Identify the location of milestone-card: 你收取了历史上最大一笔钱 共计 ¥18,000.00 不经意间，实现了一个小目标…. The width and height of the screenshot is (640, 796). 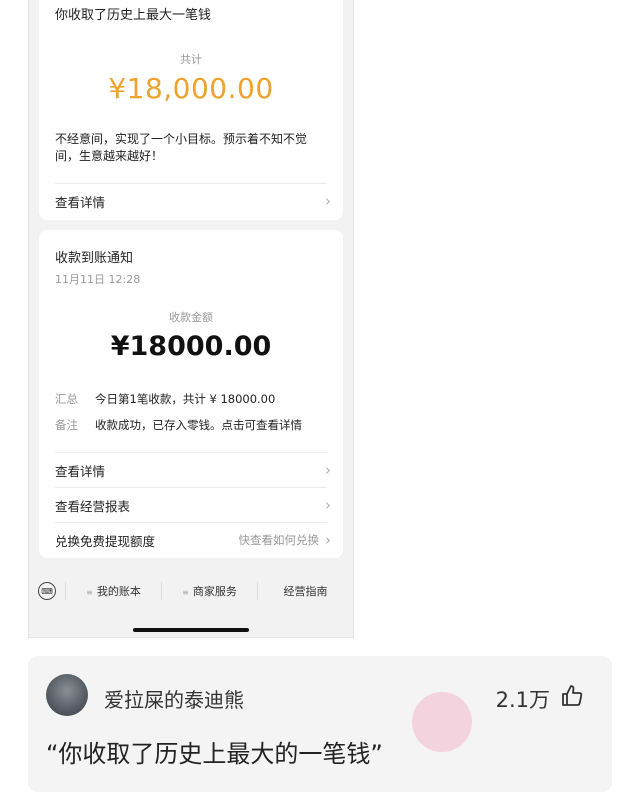
(191, 110).